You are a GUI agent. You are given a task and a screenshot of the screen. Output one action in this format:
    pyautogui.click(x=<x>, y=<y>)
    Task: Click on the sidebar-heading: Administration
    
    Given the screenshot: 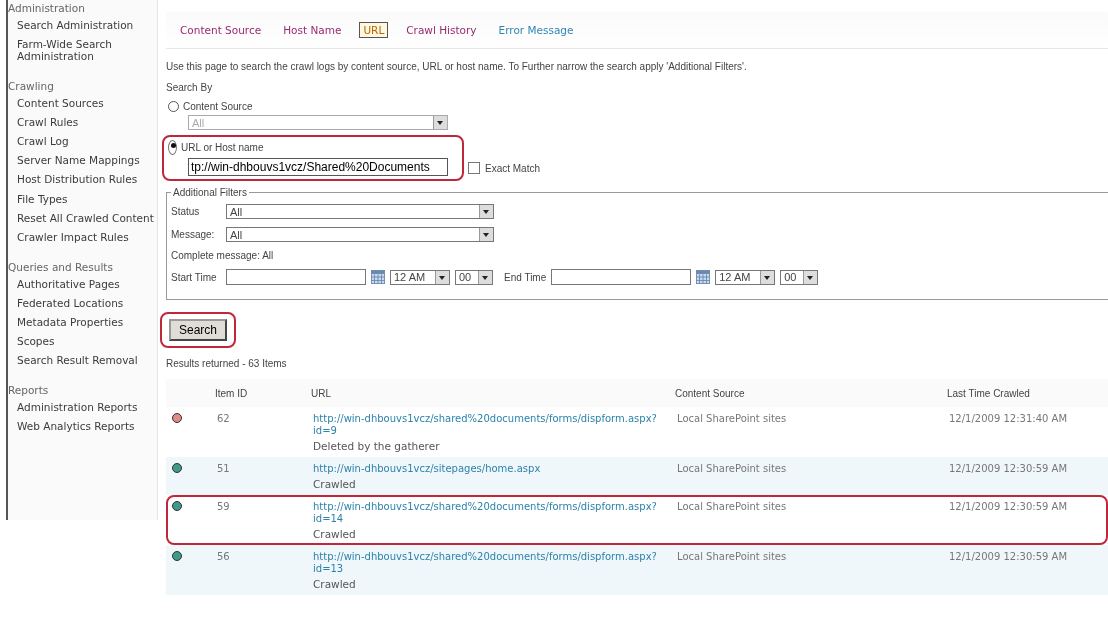 What is the action you would take?
    pyautogui.click(x=47, y=8)
    